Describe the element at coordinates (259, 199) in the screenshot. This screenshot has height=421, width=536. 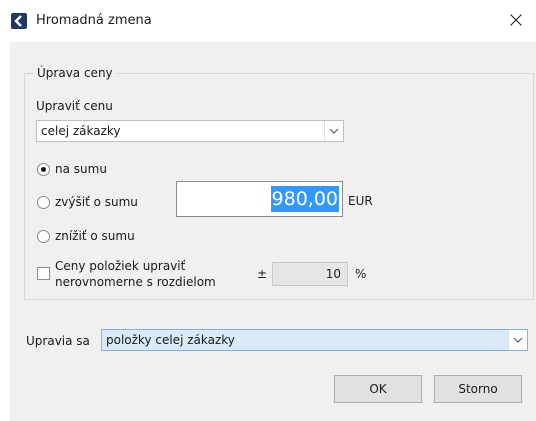
I see `amount-input: 980,00` at that location.